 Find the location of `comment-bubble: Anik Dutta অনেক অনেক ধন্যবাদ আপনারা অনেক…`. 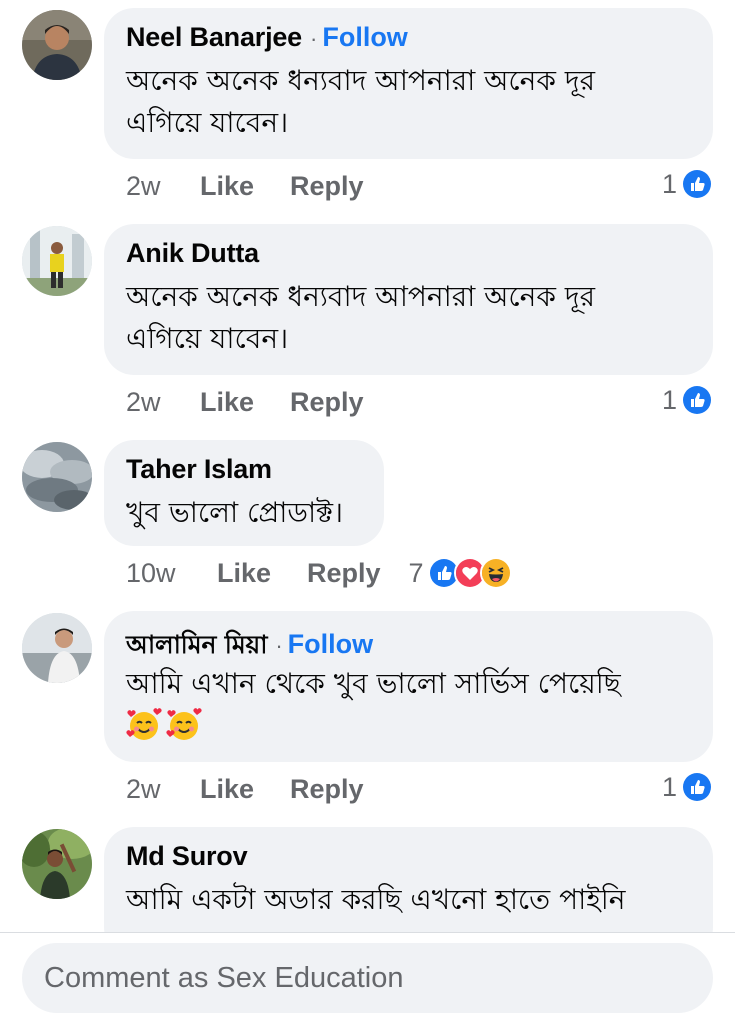

comment-bubble: Anik Dutta অনেক অনেক ধন্যবাদ আপনারা অনেক… is located at coordinates (408, 299).